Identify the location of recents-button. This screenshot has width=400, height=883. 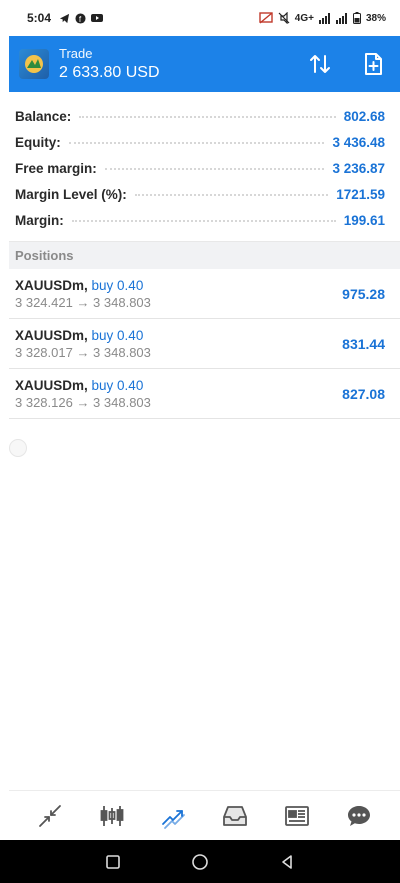
(113, 862).